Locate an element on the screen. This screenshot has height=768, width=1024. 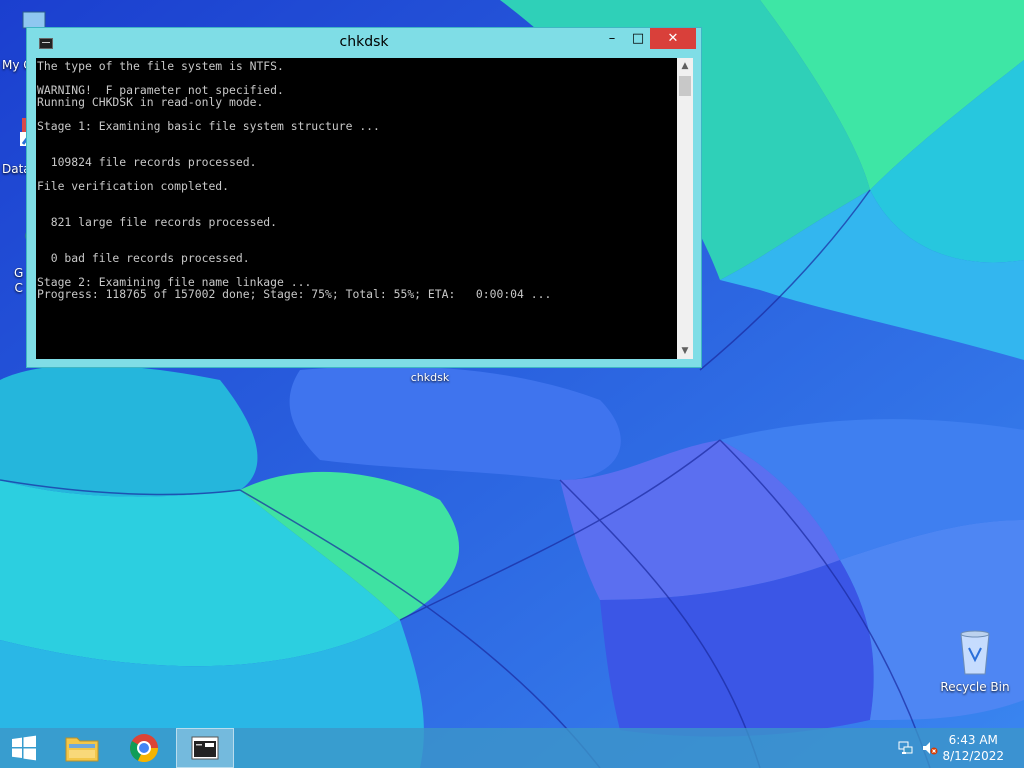
vertical-scrollbar: ▲ ▼ is located at coordinates (685, 208).